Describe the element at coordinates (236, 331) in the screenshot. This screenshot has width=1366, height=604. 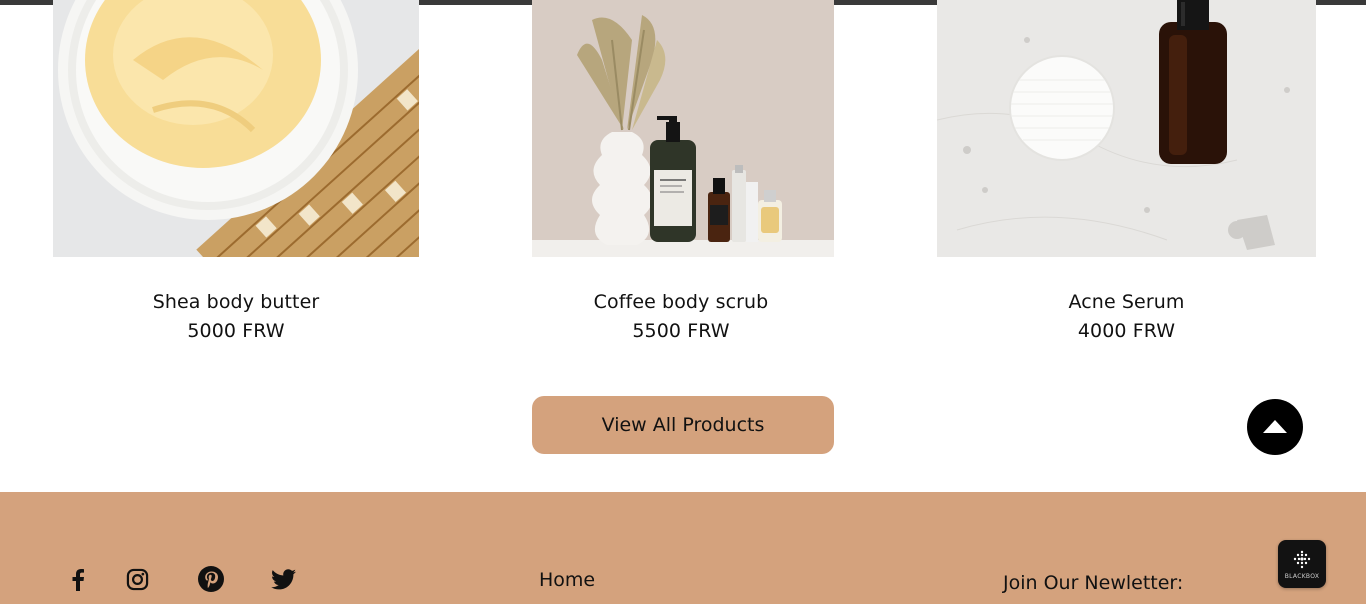
I see `product-price: 5000 FRW` at that location.